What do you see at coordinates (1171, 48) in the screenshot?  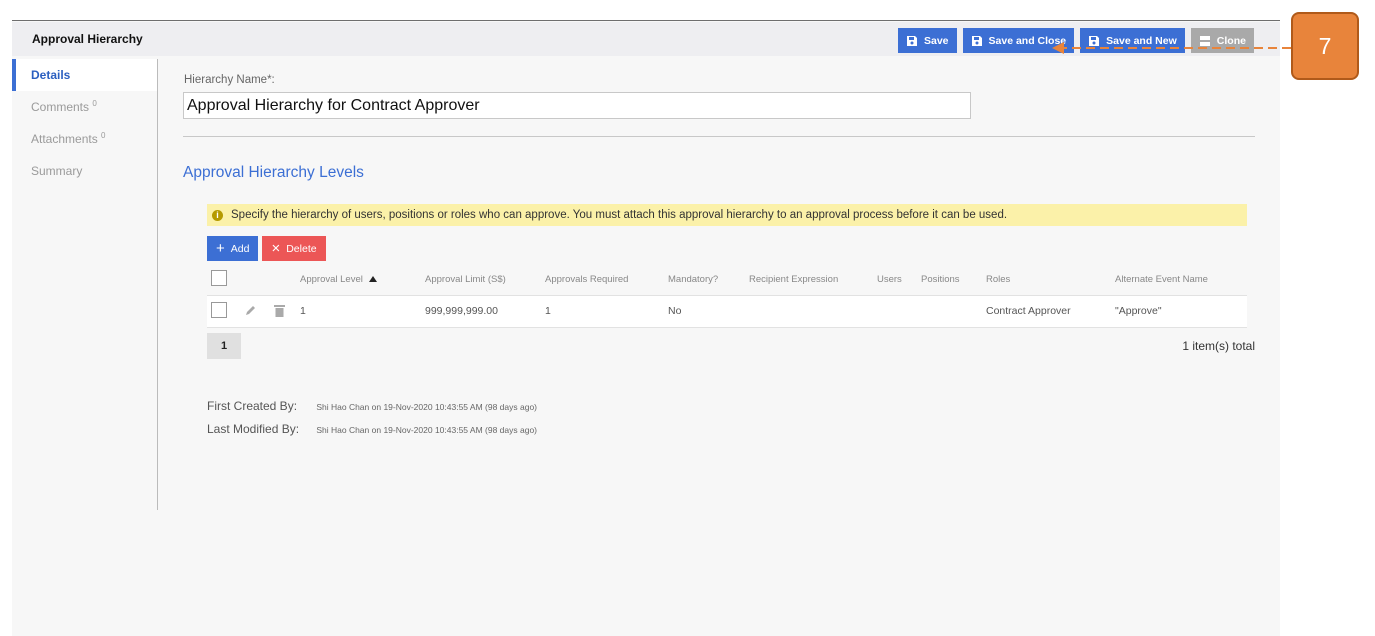 I see `callout-arrow` at bounding box center [1171, 48].